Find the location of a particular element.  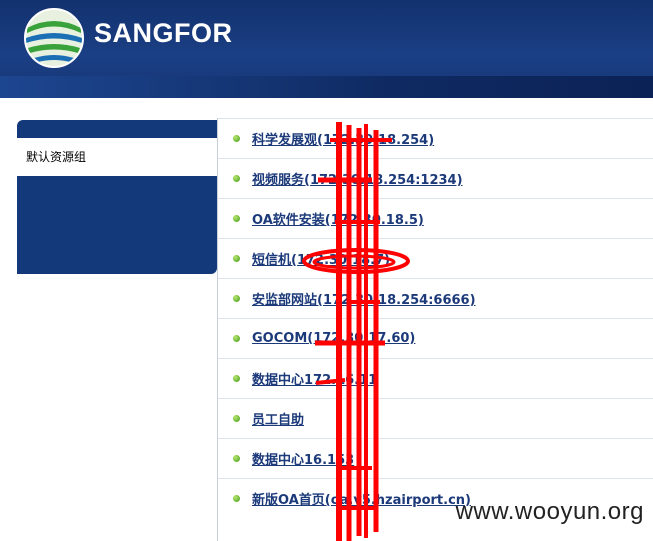

list-item: 科学发展观(172.30.18.254) is located at coordinates (435, 138).